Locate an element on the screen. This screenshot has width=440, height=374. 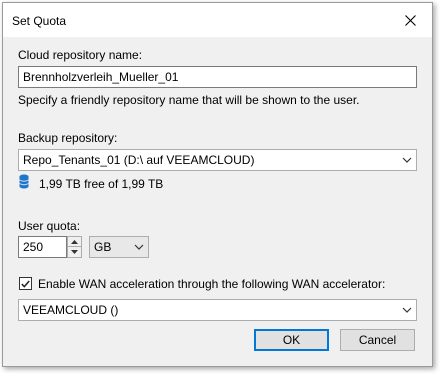
close-icon is located at coordinates (410, 20).